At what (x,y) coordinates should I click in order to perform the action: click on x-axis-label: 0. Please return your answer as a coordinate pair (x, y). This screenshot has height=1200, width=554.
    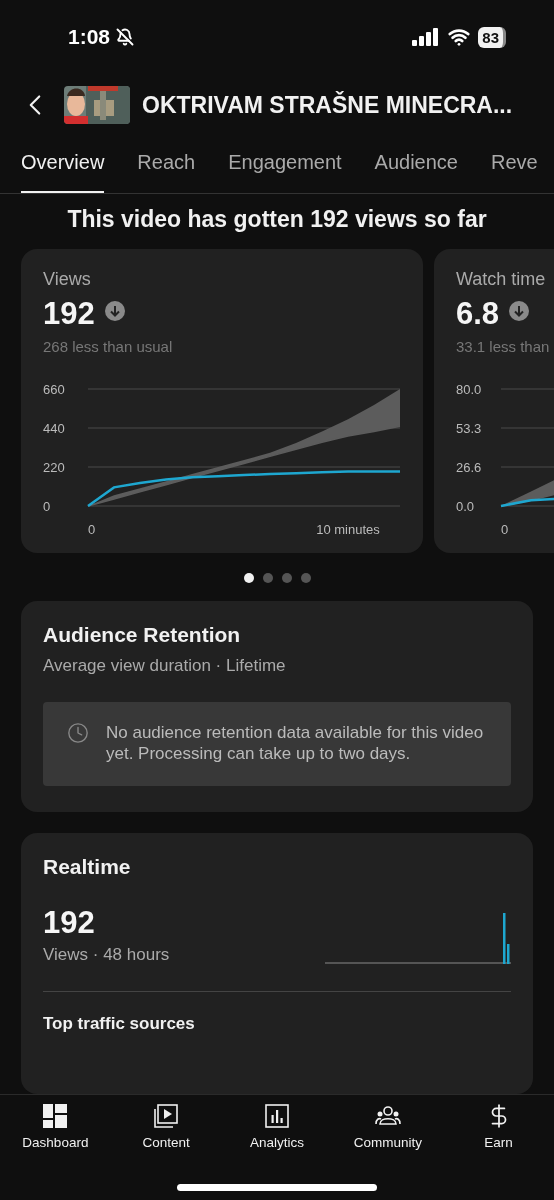
    Looking at the image, I should click on (505, 529).